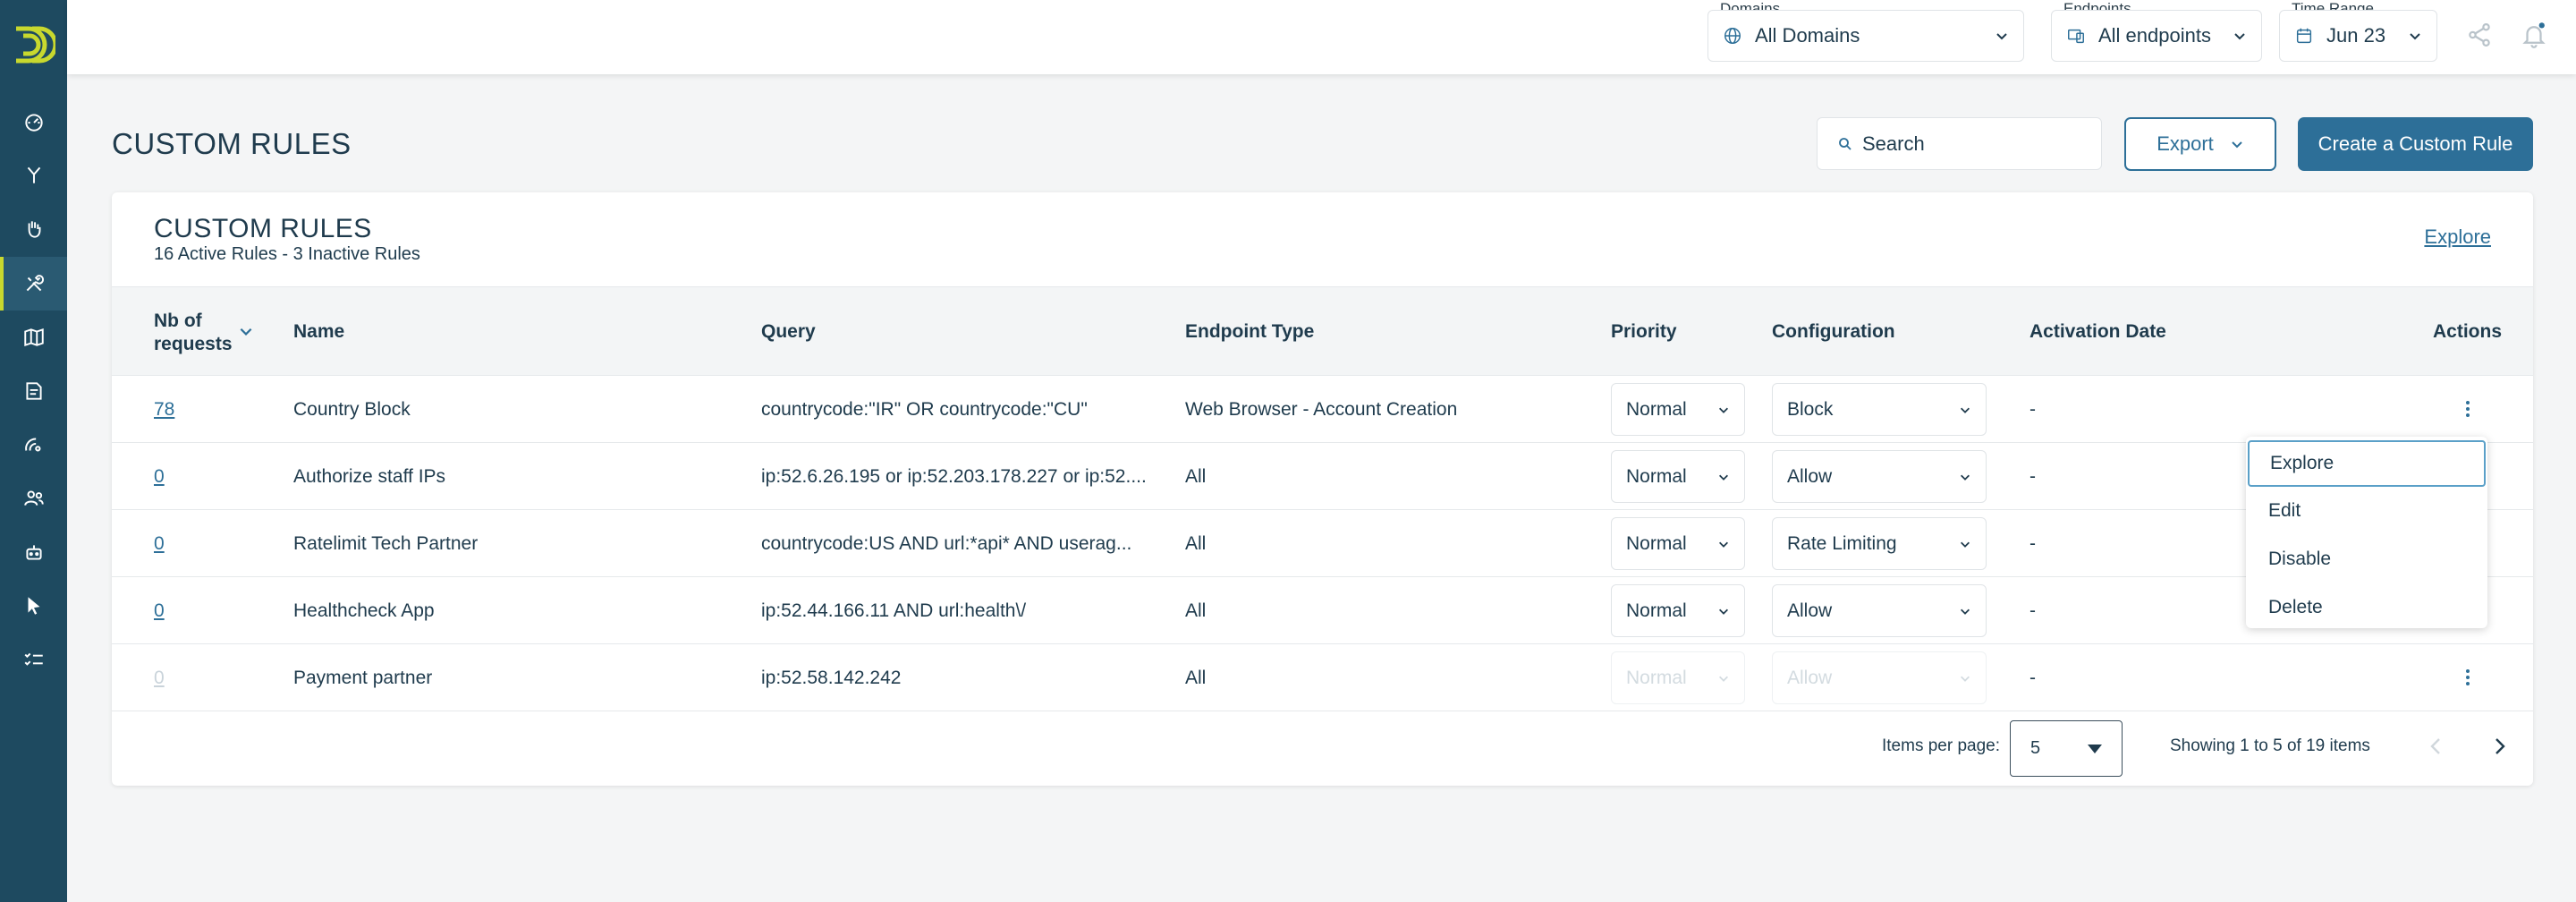 This screenshot has width=2576, height=902. Describe the element at coordinates (216, 409) in the screenshot. I see `requests-cell: 78` at that location.